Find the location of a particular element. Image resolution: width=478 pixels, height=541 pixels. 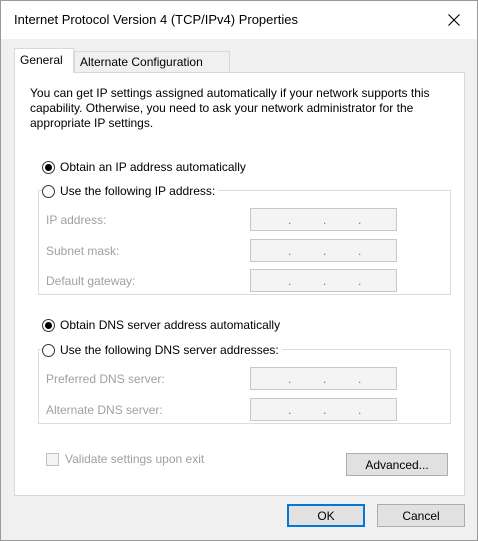

radio-label: Obtain DNS server address automatically is located at coordinates (170, 325).